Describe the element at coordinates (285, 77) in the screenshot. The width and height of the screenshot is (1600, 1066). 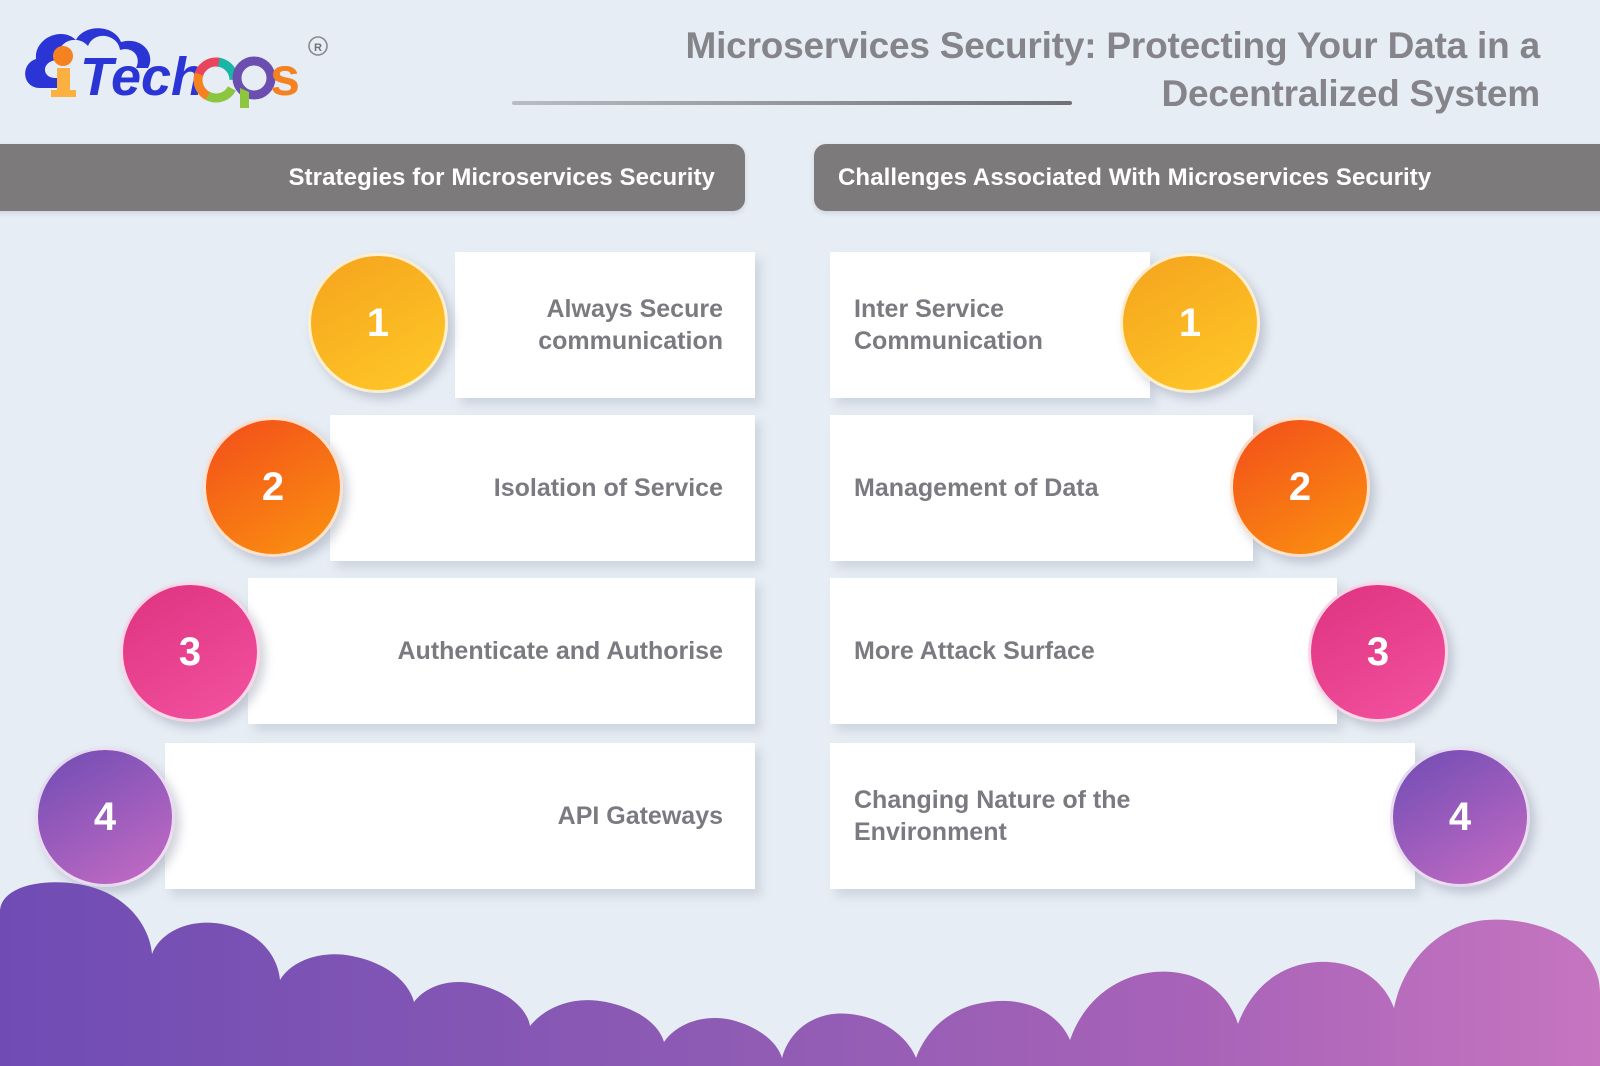
I see `svg-text: s` at that location.